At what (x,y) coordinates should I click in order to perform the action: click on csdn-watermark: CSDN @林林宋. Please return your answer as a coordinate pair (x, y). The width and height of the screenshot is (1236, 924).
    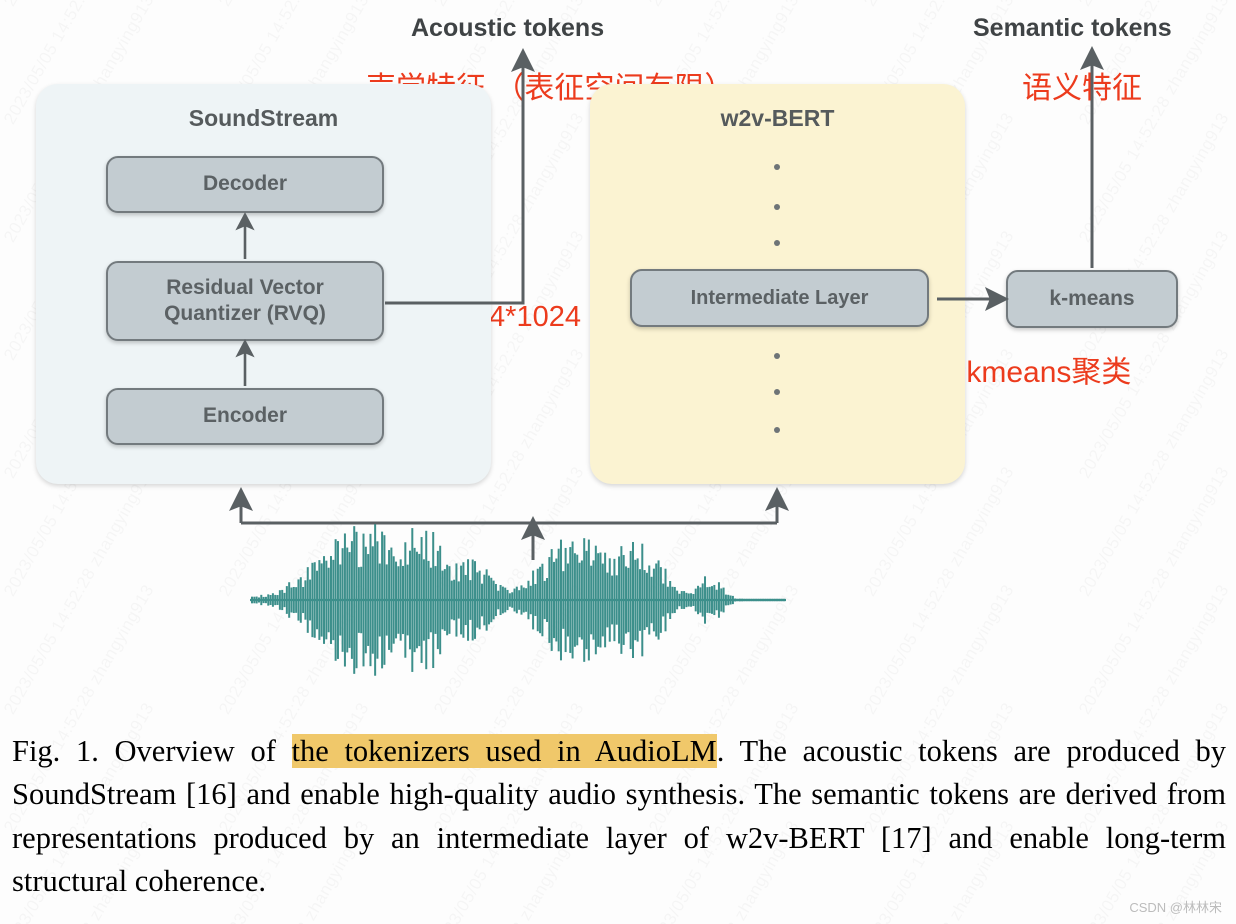
    Looking at the image, I should click on (1175, 907).